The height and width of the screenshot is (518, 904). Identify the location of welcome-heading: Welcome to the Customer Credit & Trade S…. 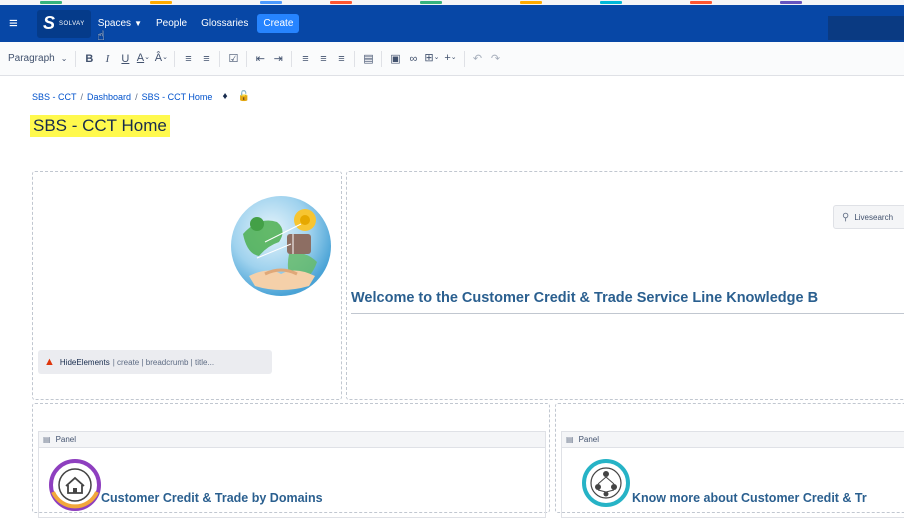
(585, 298).